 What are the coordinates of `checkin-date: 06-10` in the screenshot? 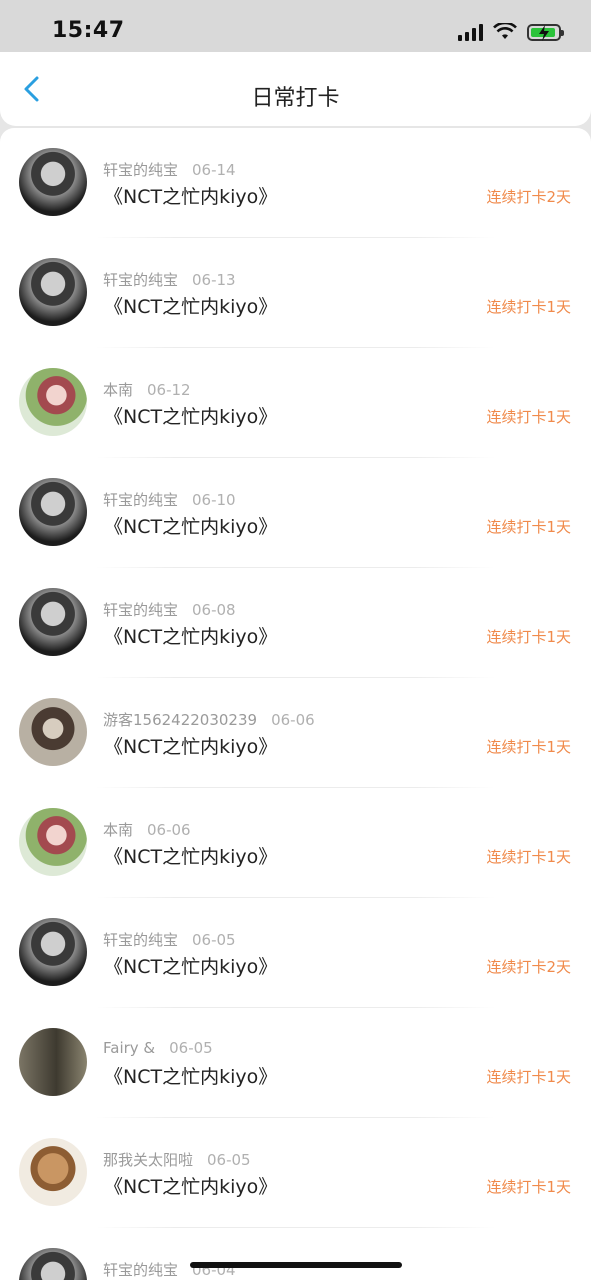 It's located at (214, 500).